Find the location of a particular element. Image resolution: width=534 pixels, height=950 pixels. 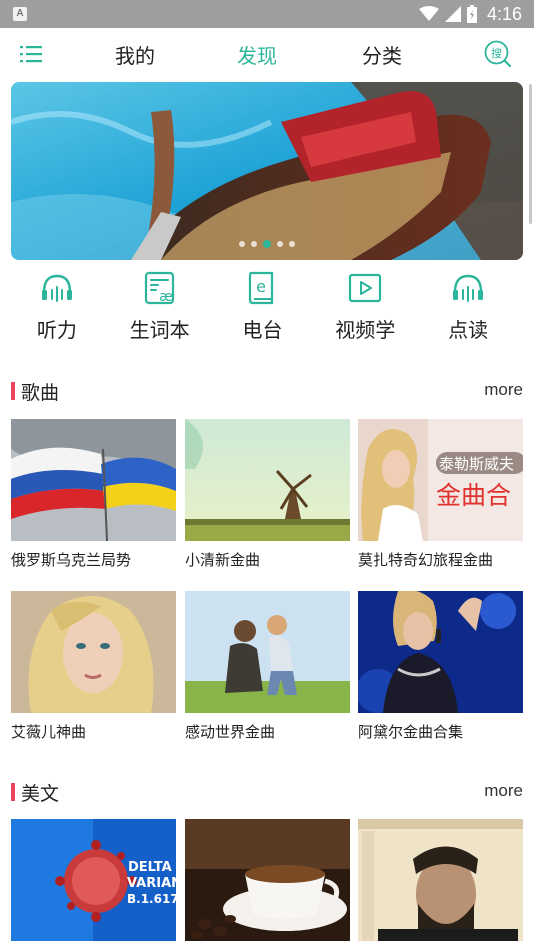

scrollbar is located at coordinates (530, 154).